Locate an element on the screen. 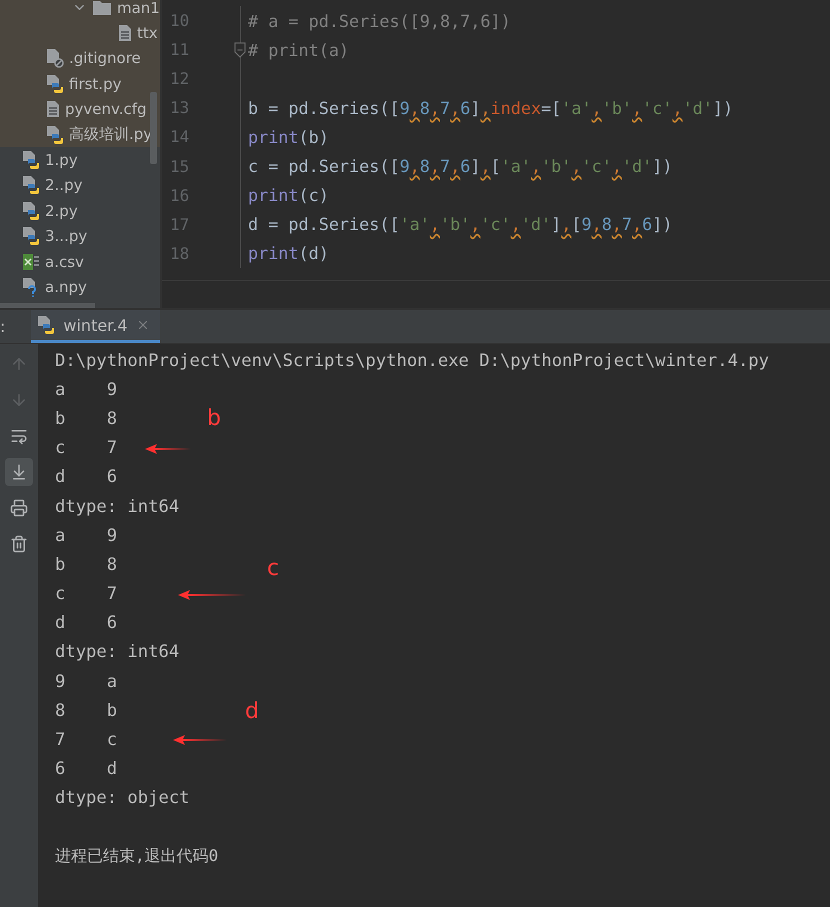  ignored-file-icon is located at coordinates (55, 58).